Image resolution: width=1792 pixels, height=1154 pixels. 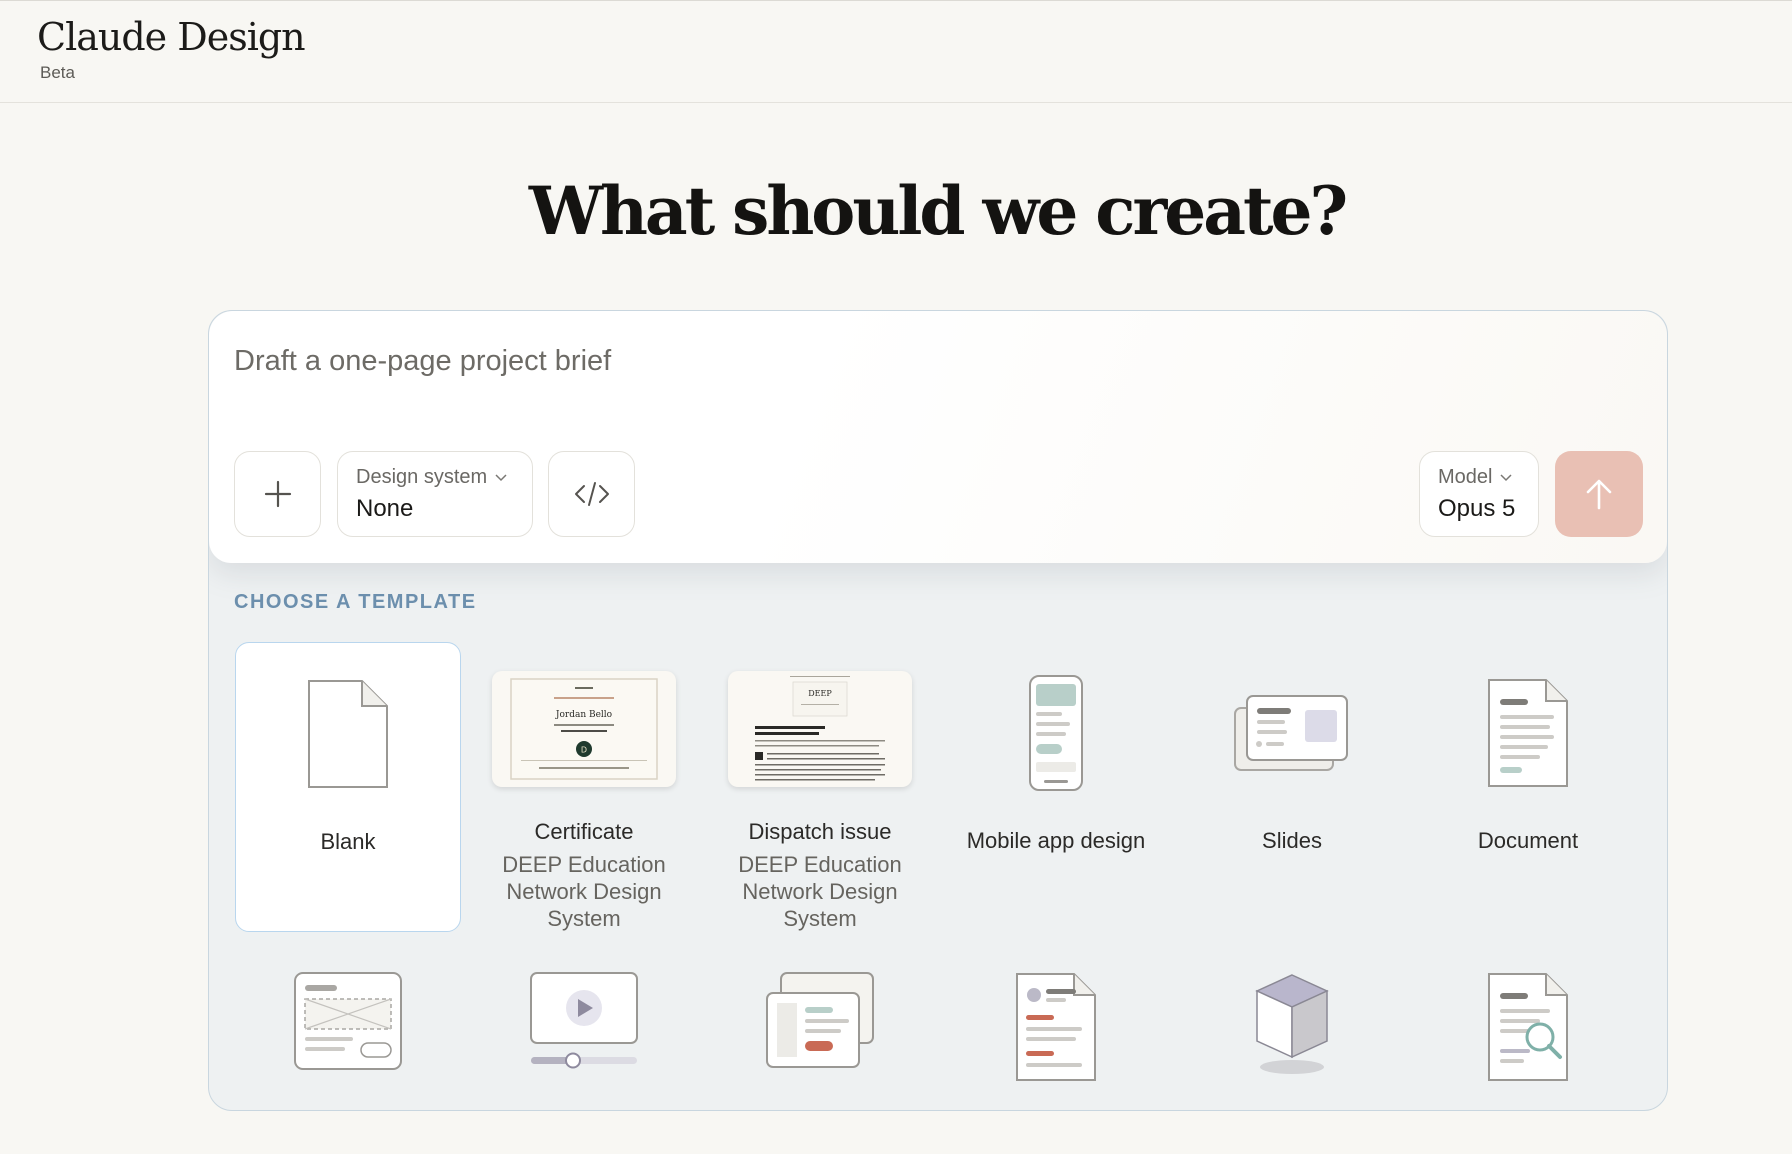 I want to click on beta-badge: Beta, so click(x=57, y=72).